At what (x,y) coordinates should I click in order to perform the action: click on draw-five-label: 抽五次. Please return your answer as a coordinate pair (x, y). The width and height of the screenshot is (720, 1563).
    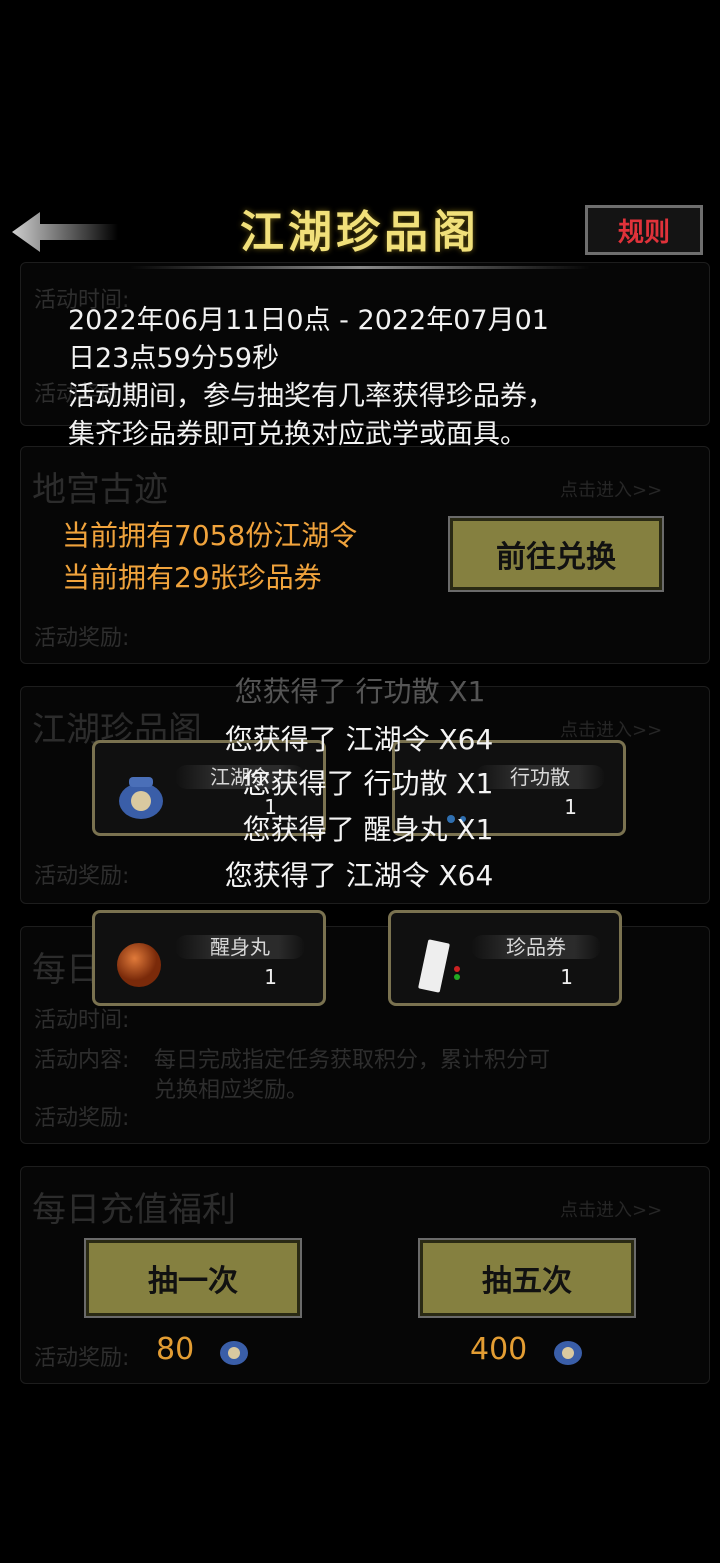
    Looking at the image, I should click on (527, 1281).